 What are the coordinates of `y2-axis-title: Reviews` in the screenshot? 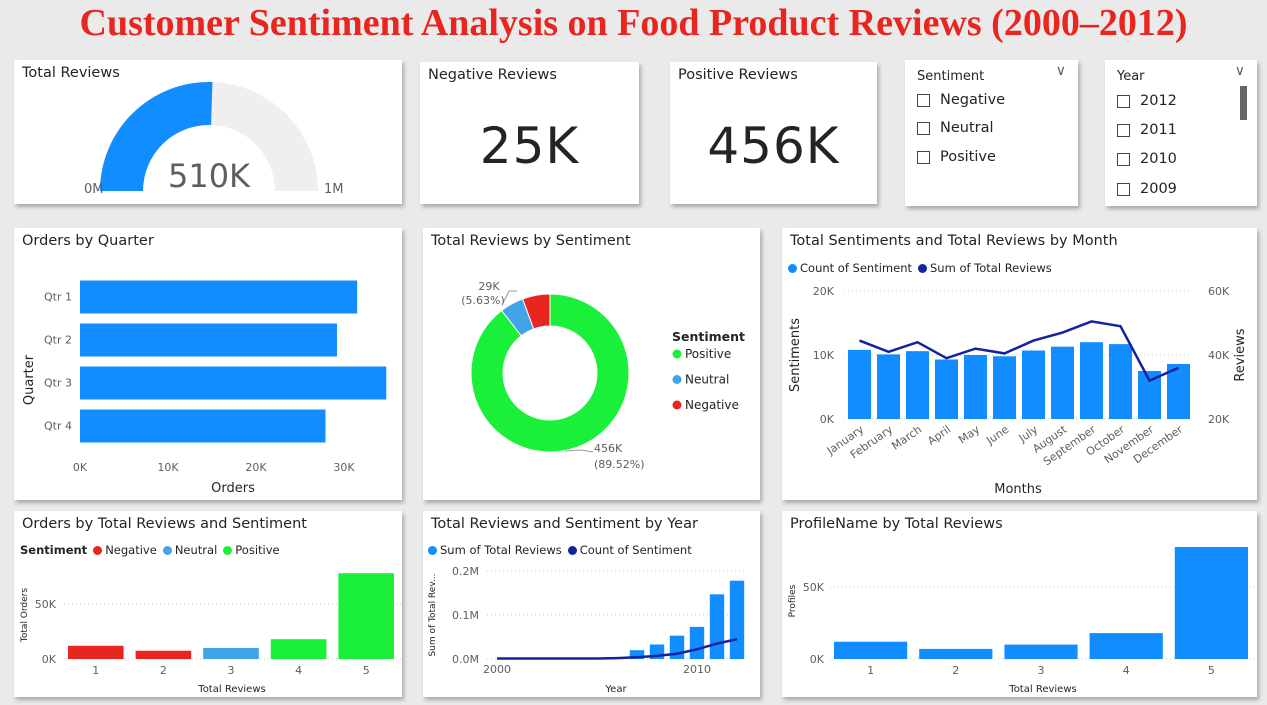 It's located at (1240, 354).